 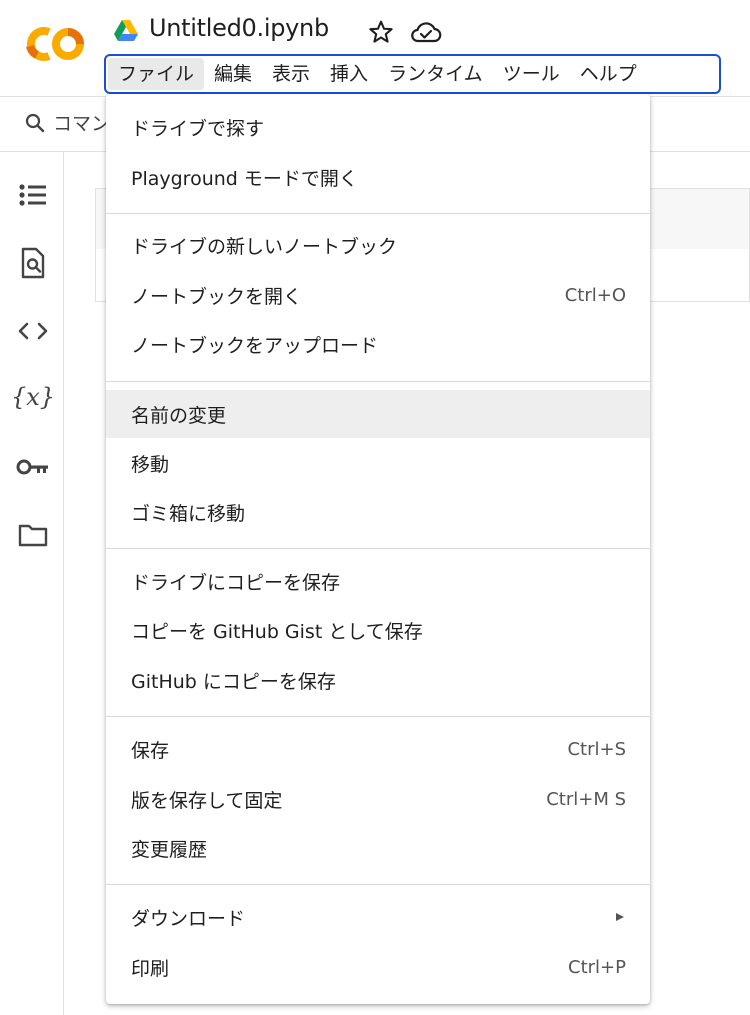 I want to click on menu-insert: 挿入, so click(x=349, y=74).